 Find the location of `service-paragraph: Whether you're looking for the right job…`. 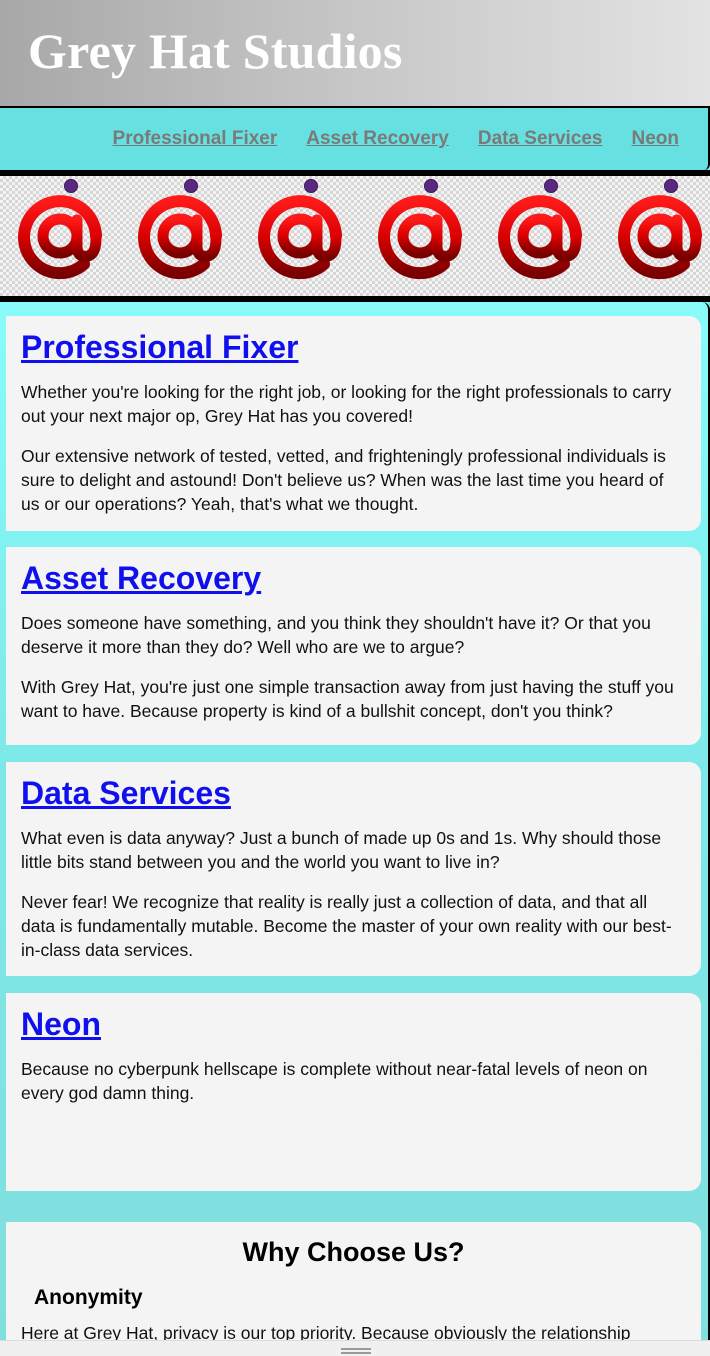

service-paragraph: Whether you're looking for the right job… is located at coordinates (346, 404).